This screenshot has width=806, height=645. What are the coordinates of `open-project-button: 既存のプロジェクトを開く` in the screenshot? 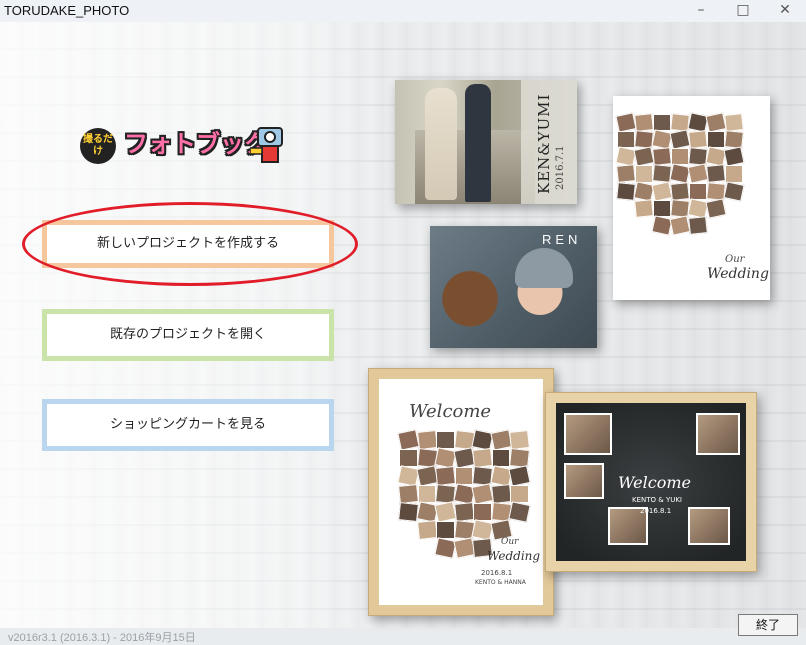 It's located at (188, 335).